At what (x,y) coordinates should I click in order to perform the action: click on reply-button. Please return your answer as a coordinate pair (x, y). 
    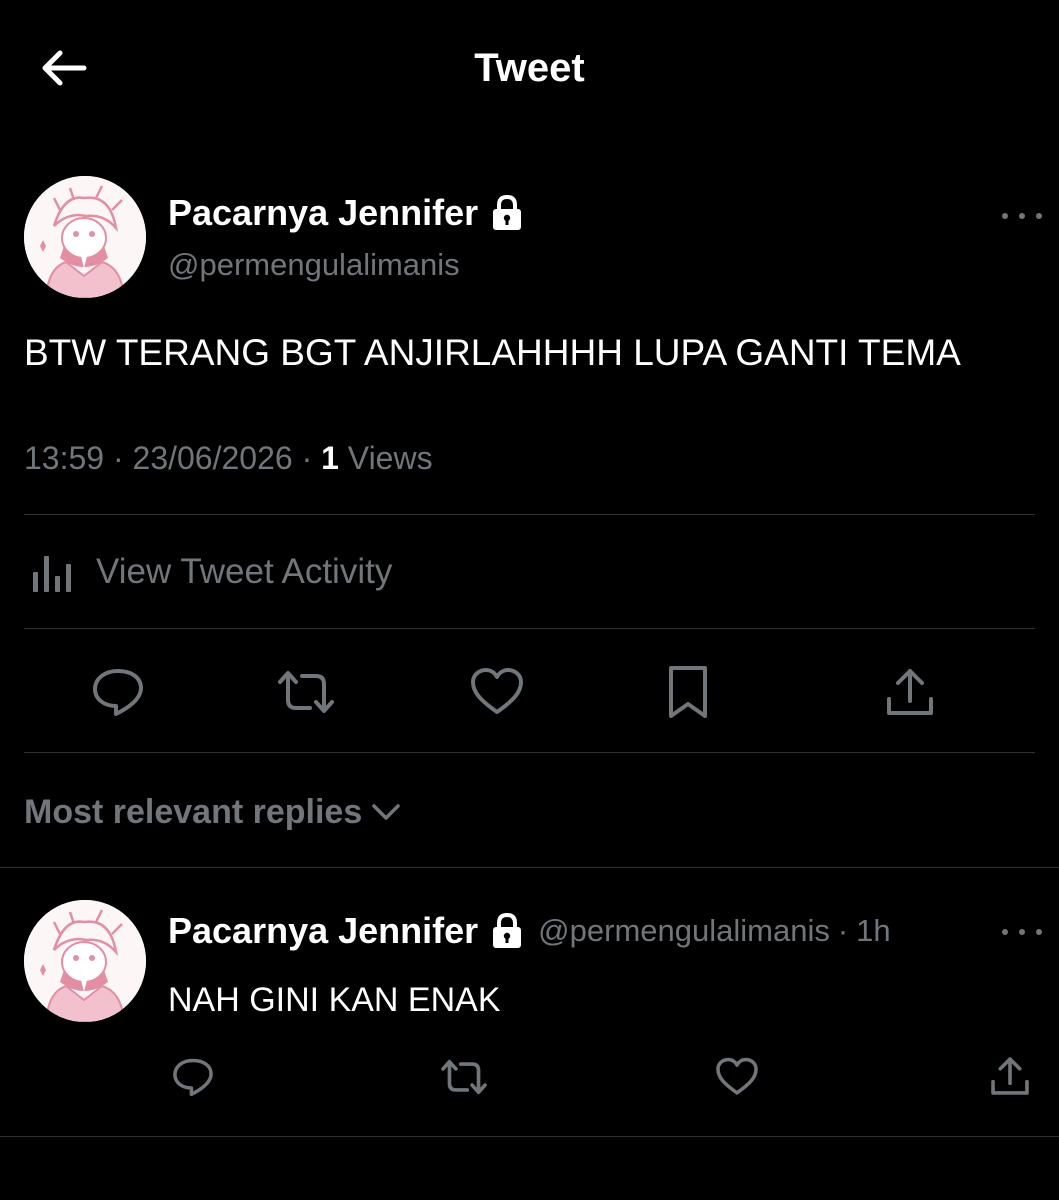
    Looking at the image, I should click on (118, 692).